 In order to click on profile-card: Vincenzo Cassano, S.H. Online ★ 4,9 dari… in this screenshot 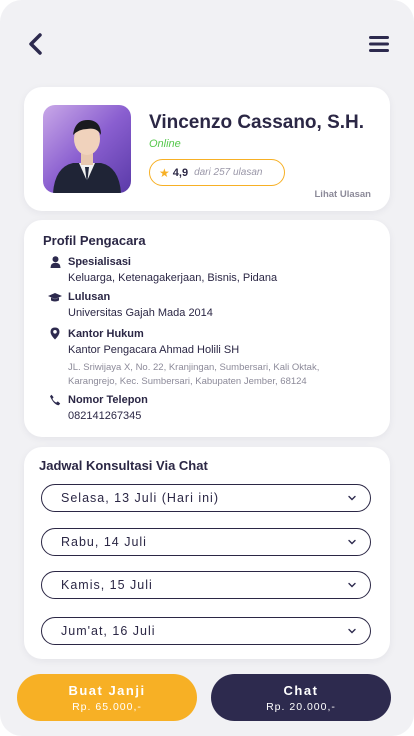, I will do `click(207, 149)`.